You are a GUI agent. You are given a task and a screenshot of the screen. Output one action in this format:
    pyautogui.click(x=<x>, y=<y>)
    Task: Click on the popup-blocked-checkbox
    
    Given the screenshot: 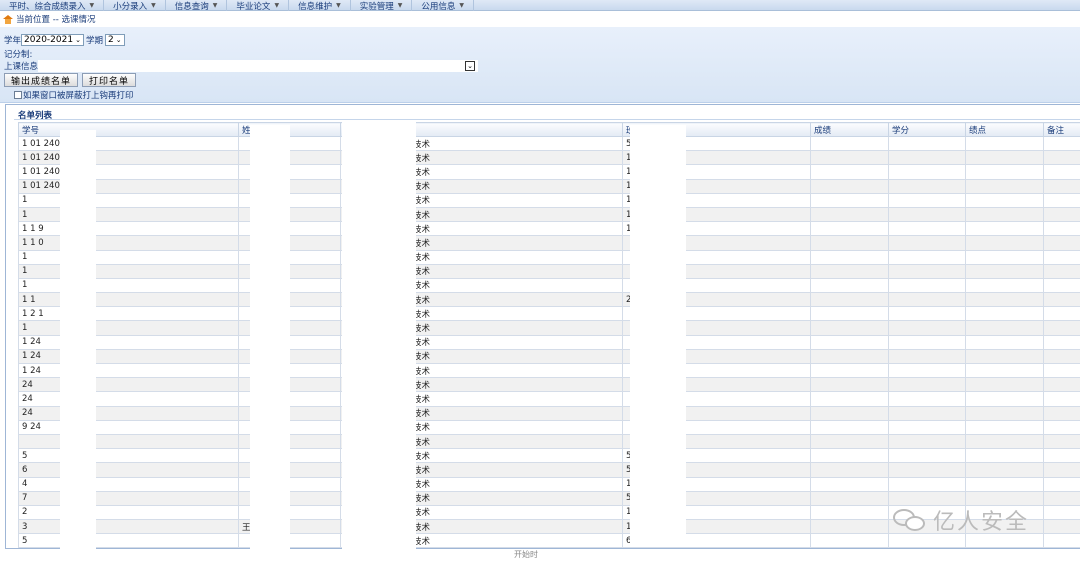 What is the action you would take?
    pyautogui.click(x=18, y=95)
    